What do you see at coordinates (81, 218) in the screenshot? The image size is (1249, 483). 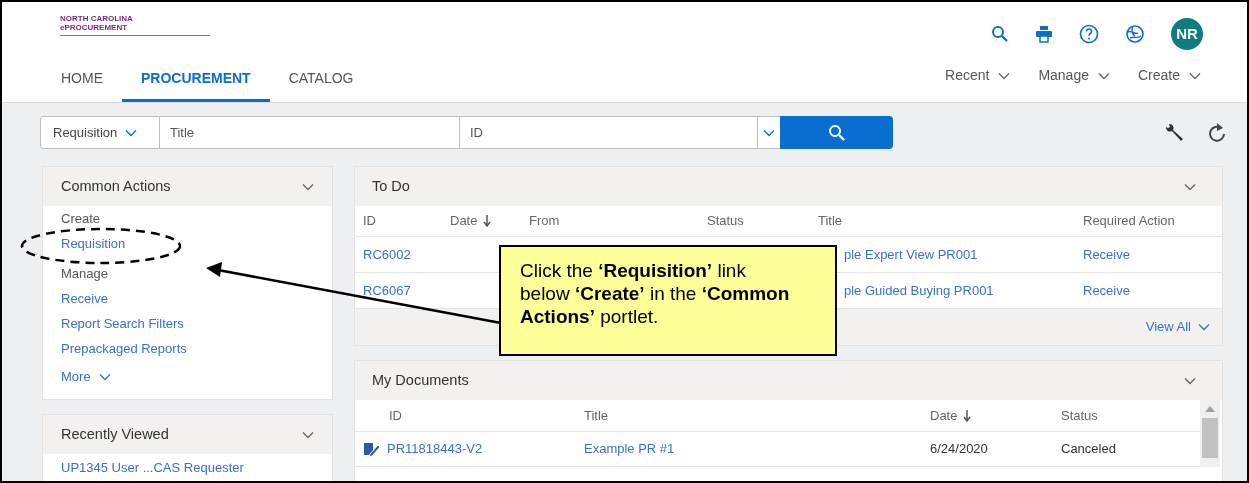 I see `section-label: Create` at bounding box center [81, 218].